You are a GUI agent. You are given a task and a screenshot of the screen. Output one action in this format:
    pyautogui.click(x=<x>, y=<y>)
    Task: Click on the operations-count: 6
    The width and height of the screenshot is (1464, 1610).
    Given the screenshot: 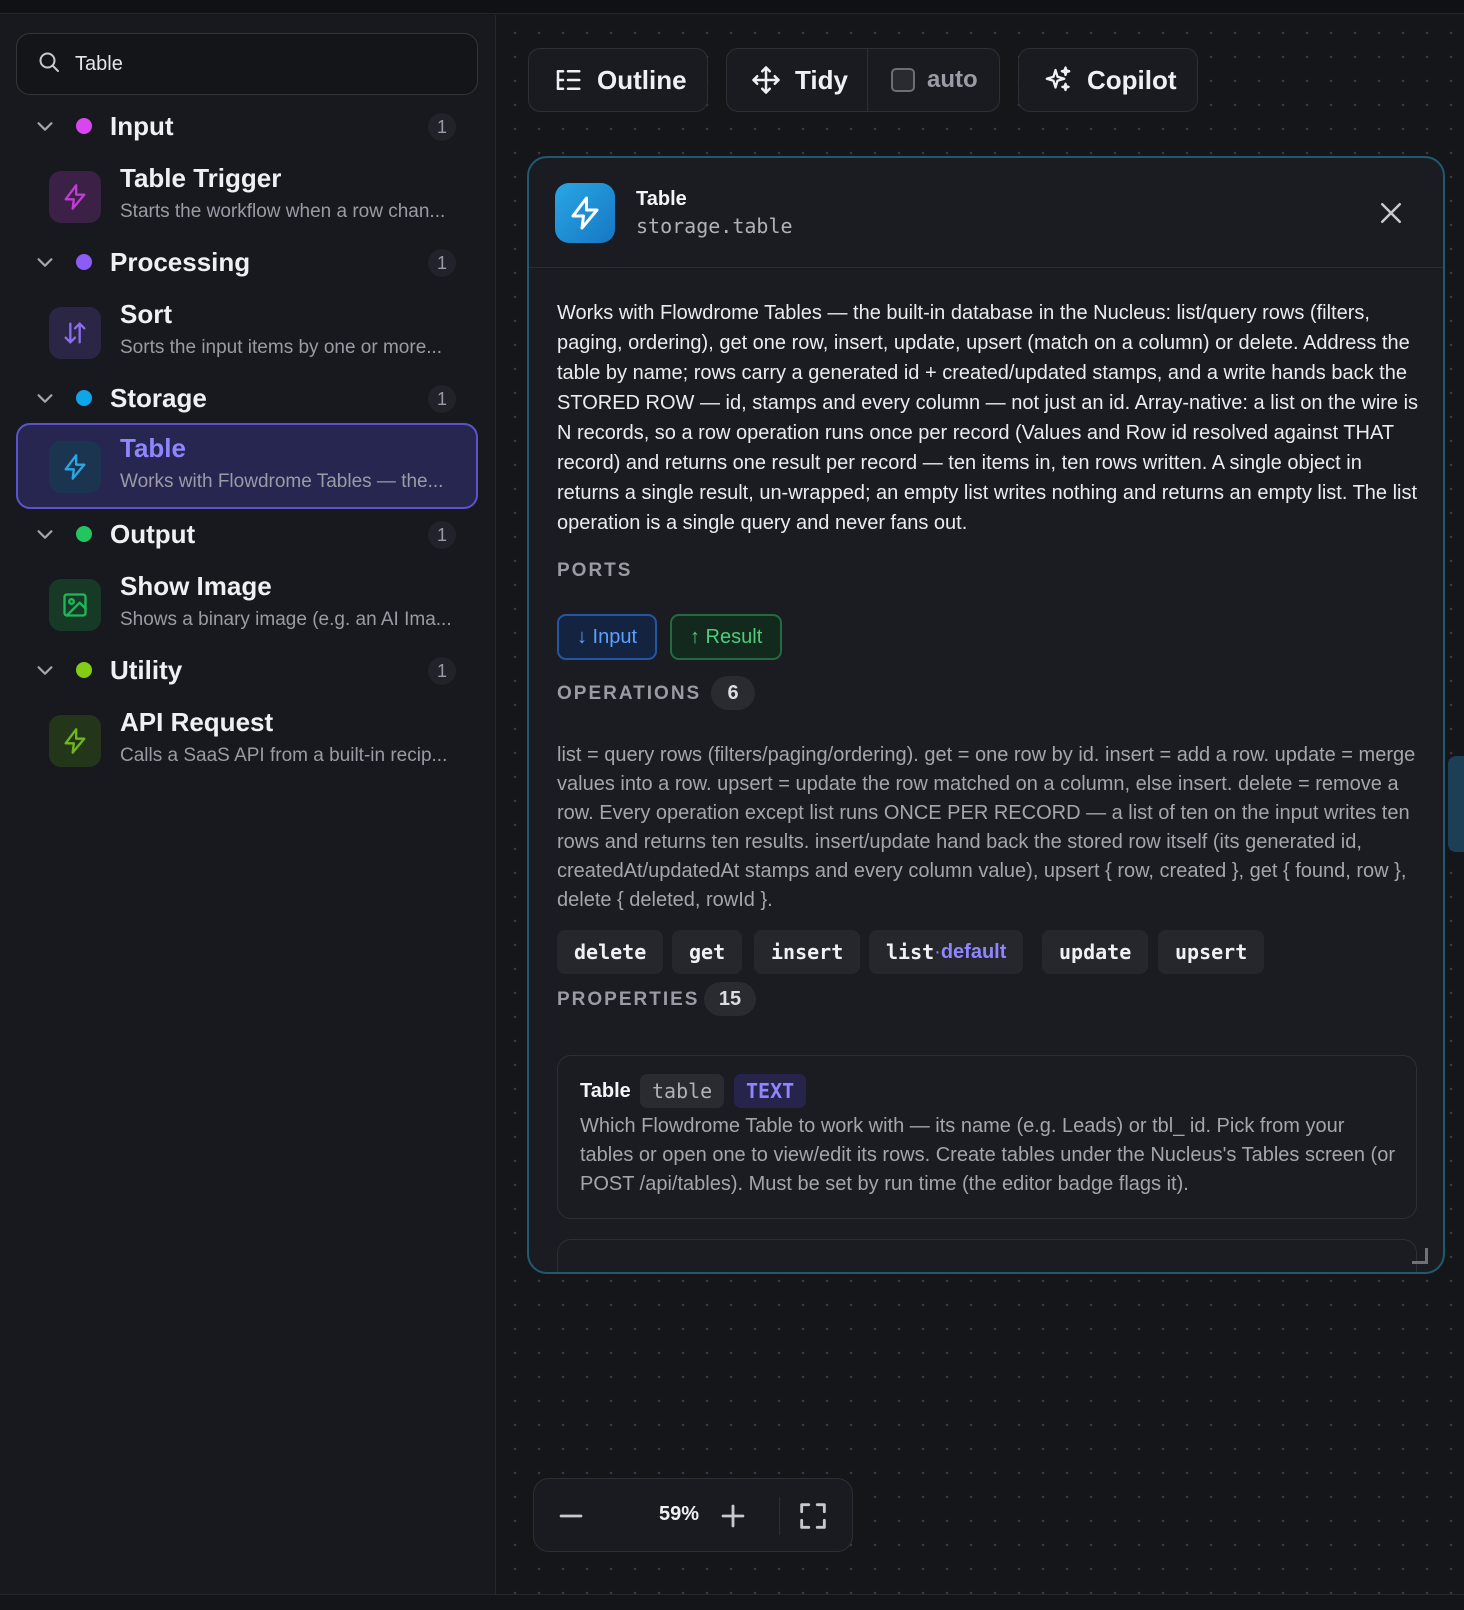 What is the action you would take?
    pyautogui.click(x=733, y=693)
    